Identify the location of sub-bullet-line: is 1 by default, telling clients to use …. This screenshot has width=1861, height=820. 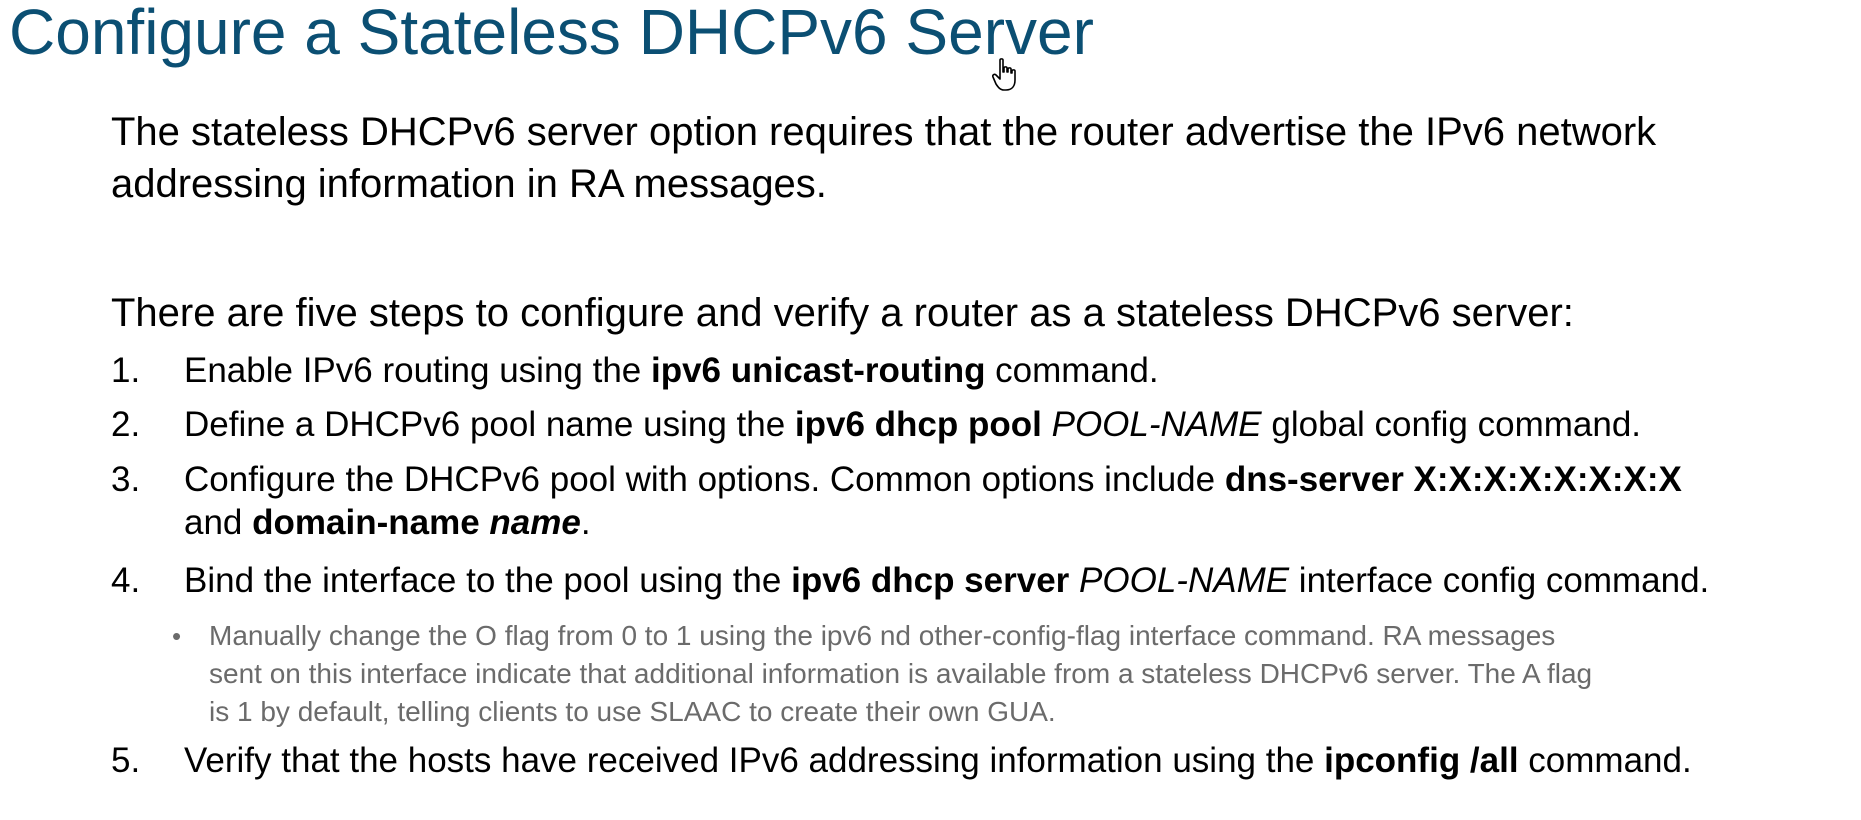
(632, 711).